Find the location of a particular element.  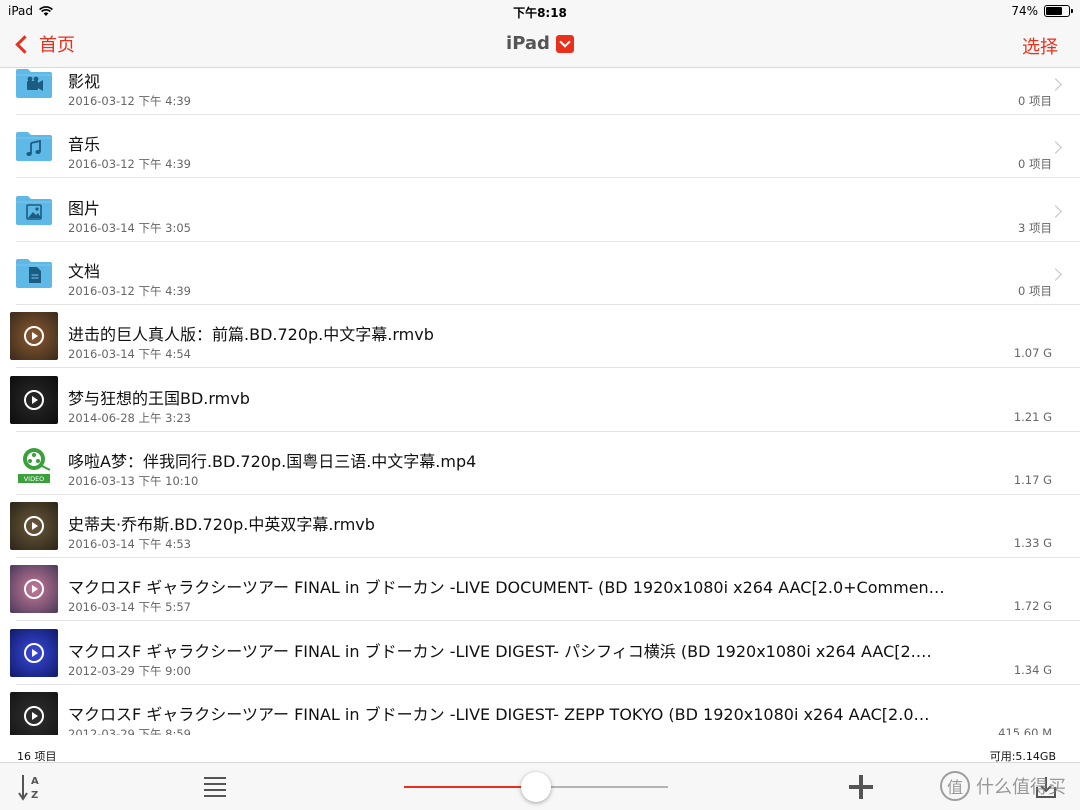

watermark: 值 什么值得买 is located at coordinates (1003, 786).